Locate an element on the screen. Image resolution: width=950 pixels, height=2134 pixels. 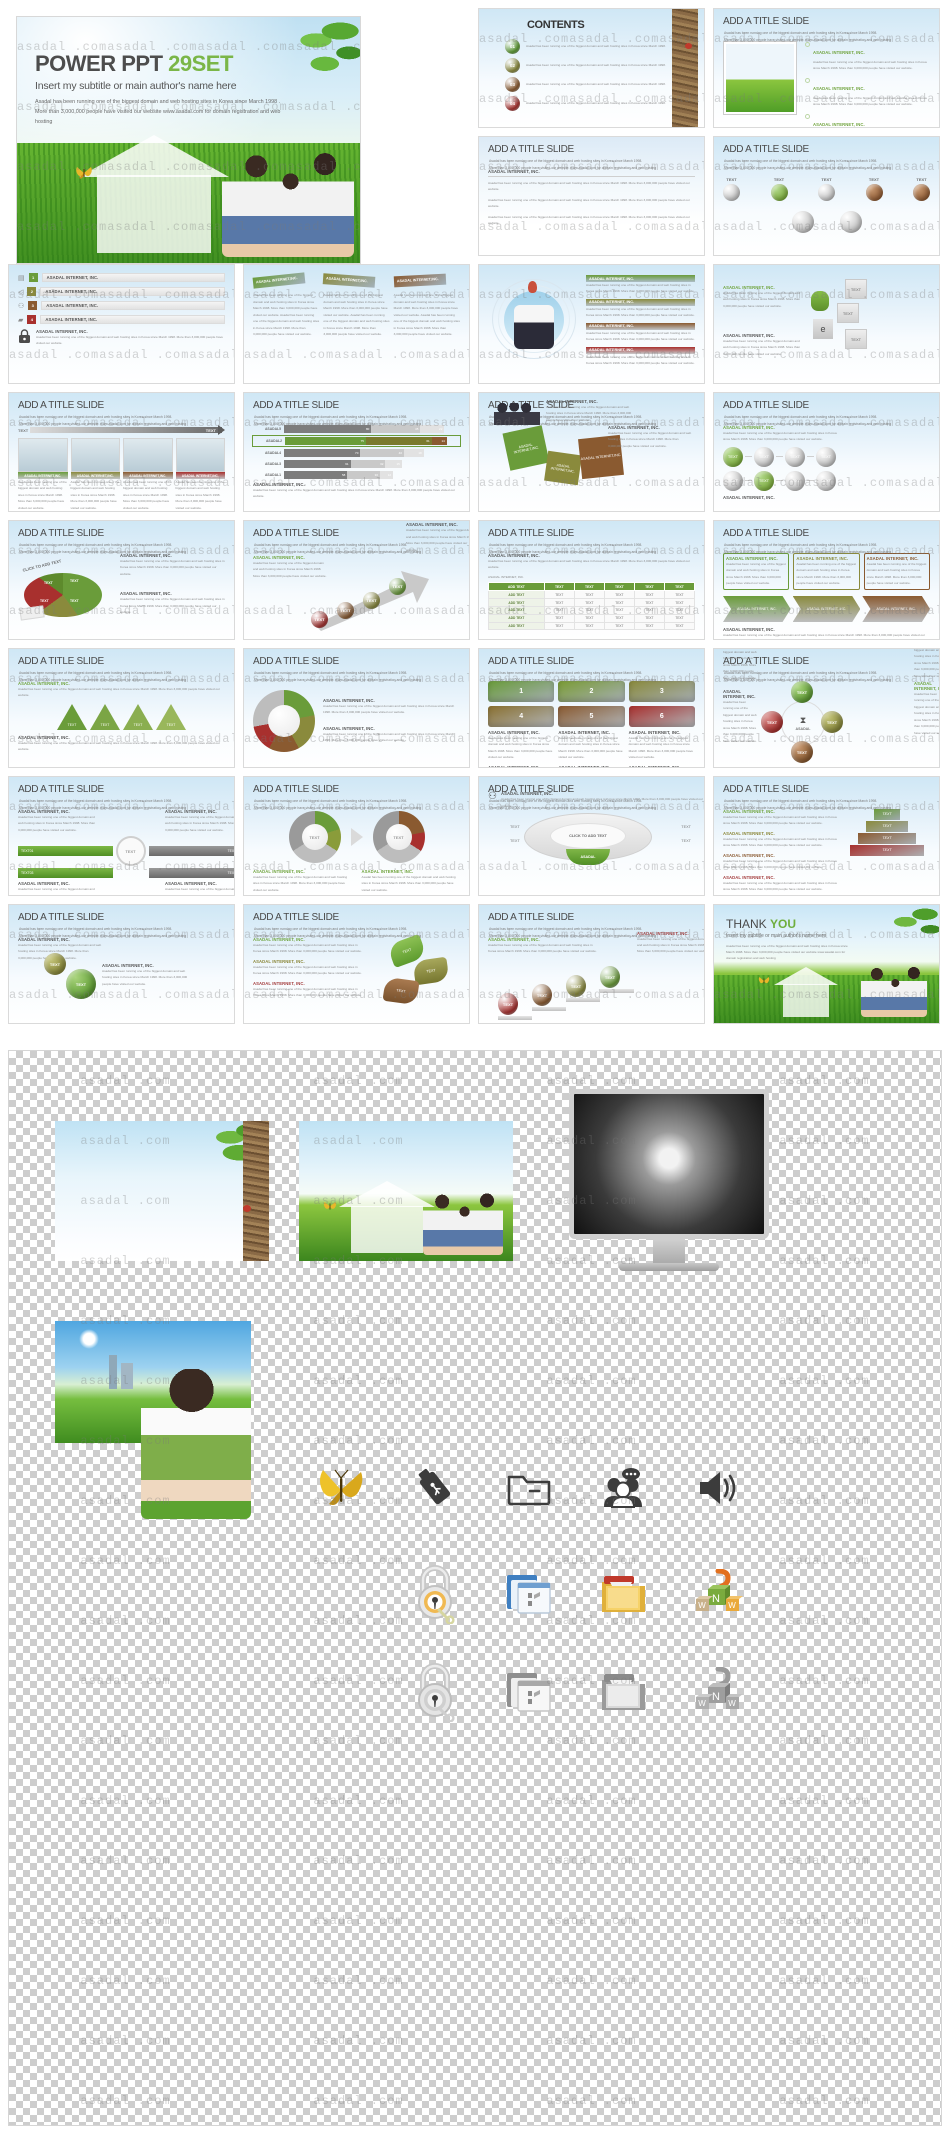
speaker-icon is located at coordinates (717, 1488).